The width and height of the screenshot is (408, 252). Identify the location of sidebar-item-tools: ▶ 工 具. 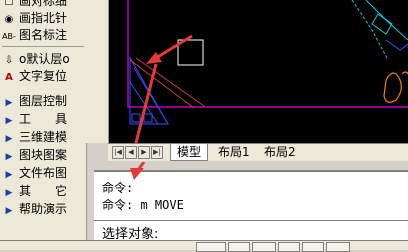
(34, 119).